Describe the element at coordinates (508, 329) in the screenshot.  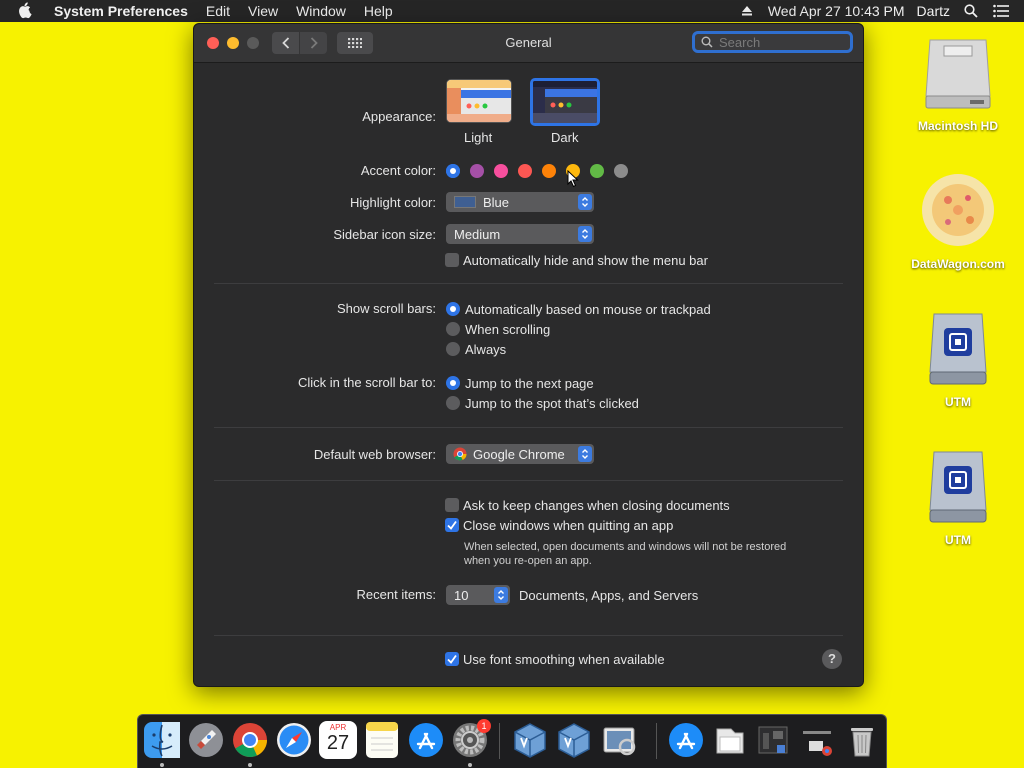
I see `scroll-bars-when-scrolling-label: When scrolling` at that location.